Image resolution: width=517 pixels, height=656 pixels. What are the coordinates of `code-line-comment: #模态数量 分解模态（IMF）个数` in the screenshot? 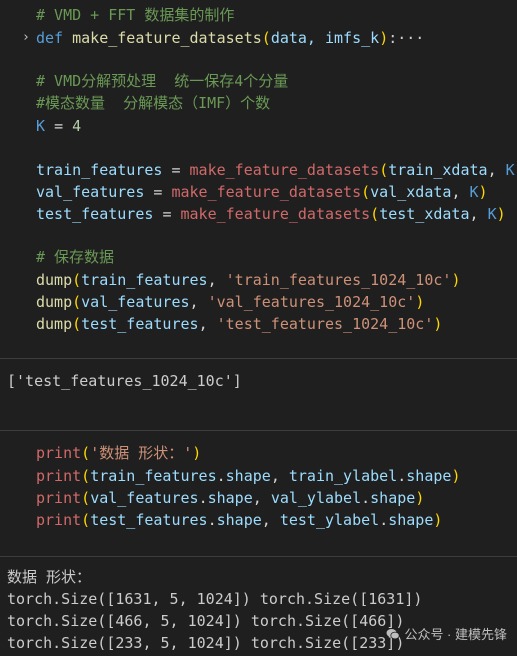 It's located at (153, 103).